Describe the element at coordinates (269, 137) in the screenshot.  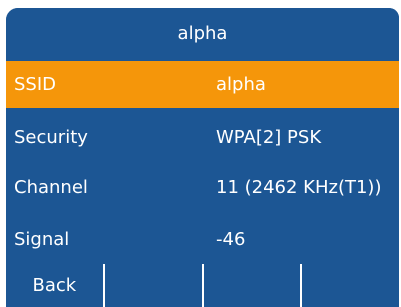
I see `row-security-value: WPA[2] PSK` at that location.